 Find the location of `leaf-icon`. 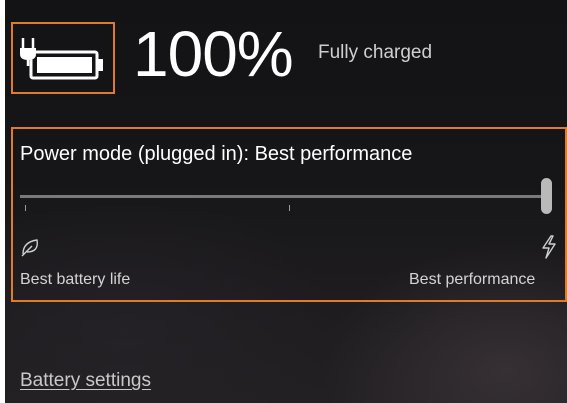

leaf-icon is located at coordinates (31, 249).